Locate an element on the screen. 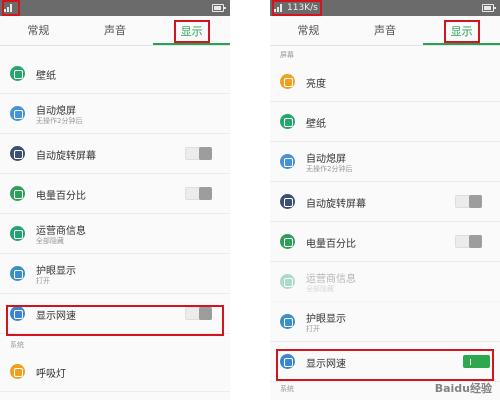 The width and height of the screenshot is (500, 400). settings-row-breathing-light: 呼吸灯 is located at coordinates (115, 372).